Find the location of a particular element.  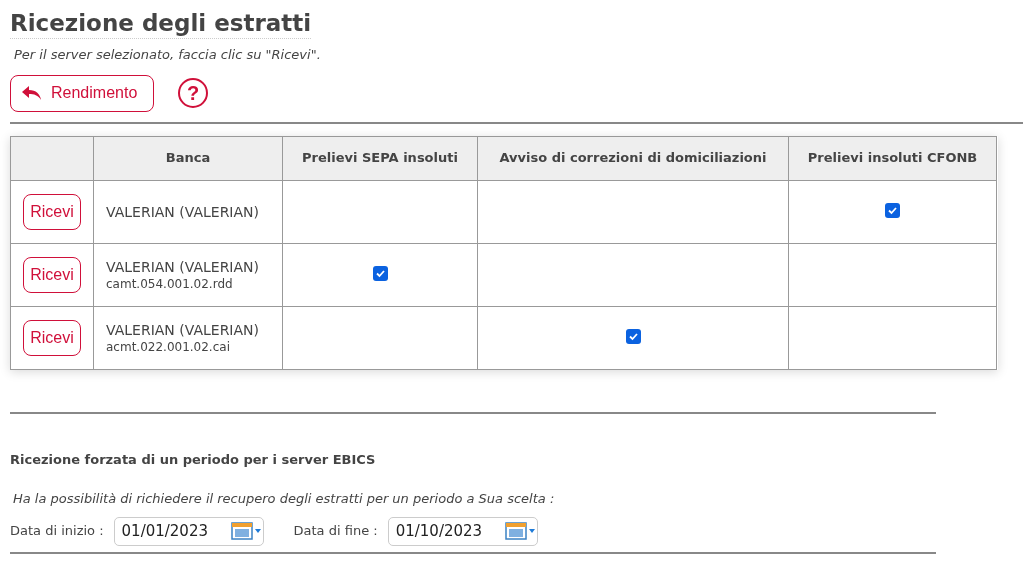

column-header: Prelievi SEPA insoluti is located at coordinates (380, 158).